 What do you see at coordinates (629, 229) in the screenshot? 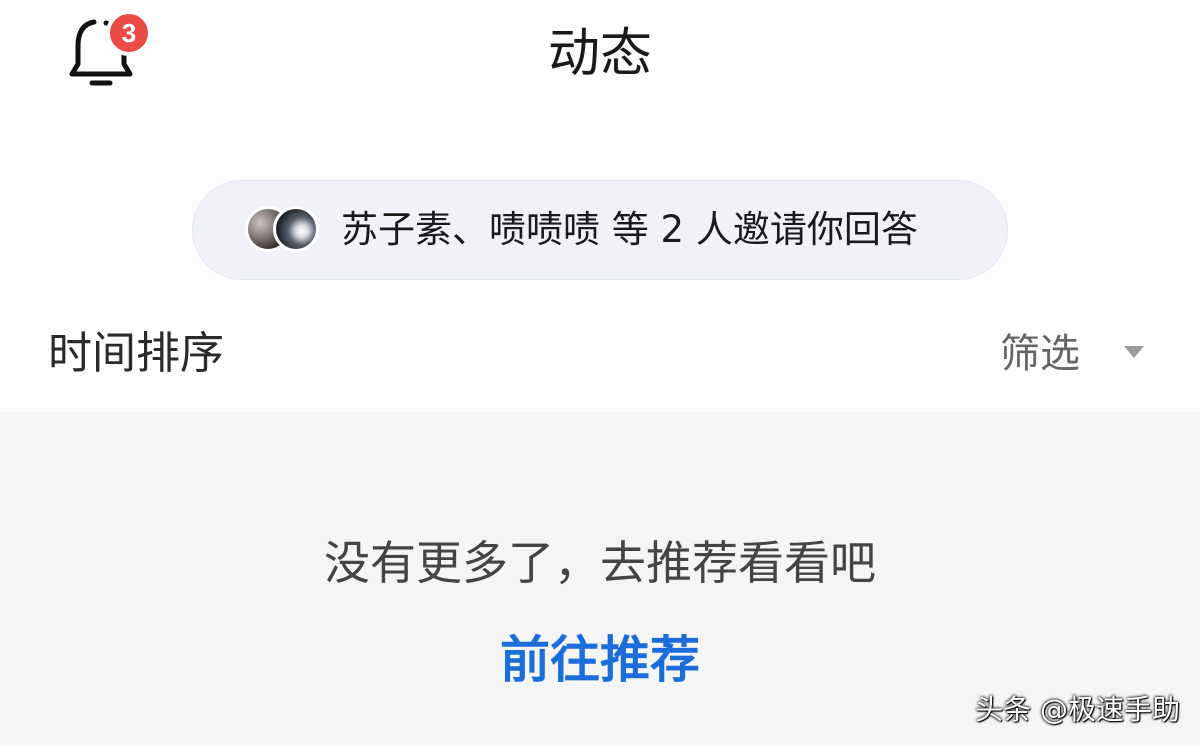
I see `invite-text: 苏子素、啧啧啧 等 2 人邀请你回答` at bounding box center [629, 229].